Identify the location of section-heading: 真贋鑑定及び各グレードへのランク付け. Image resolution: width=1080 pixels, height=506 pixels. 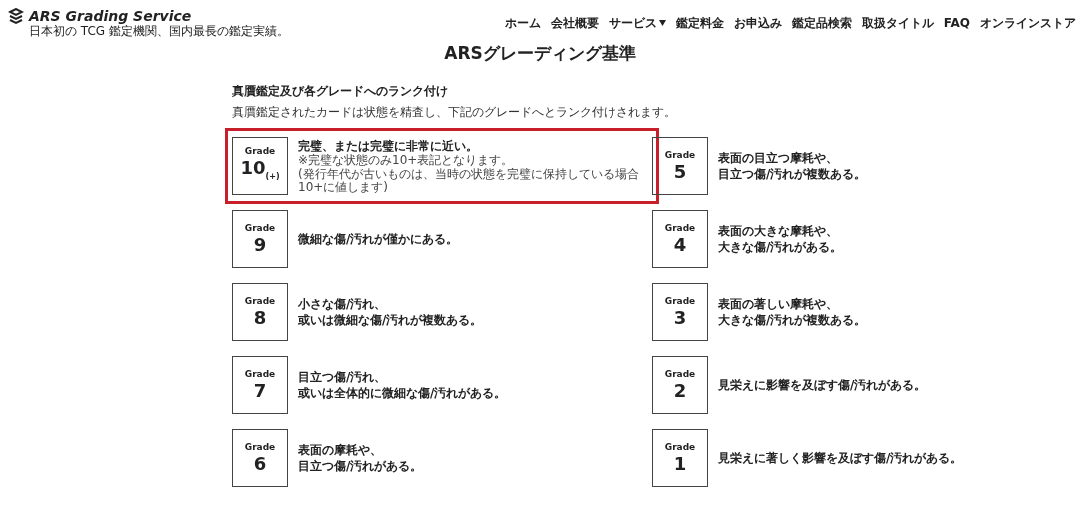
(340, 91).